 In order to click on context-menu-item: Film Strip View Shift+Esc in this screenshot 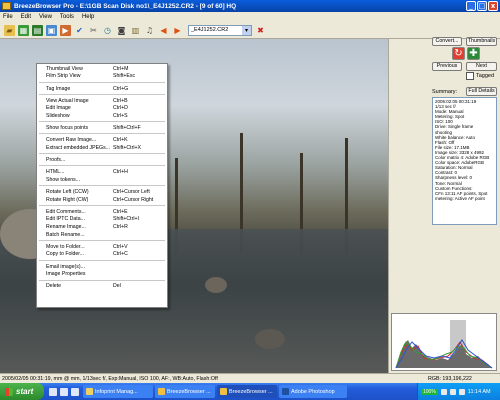, I will do `click(102, 77)`.